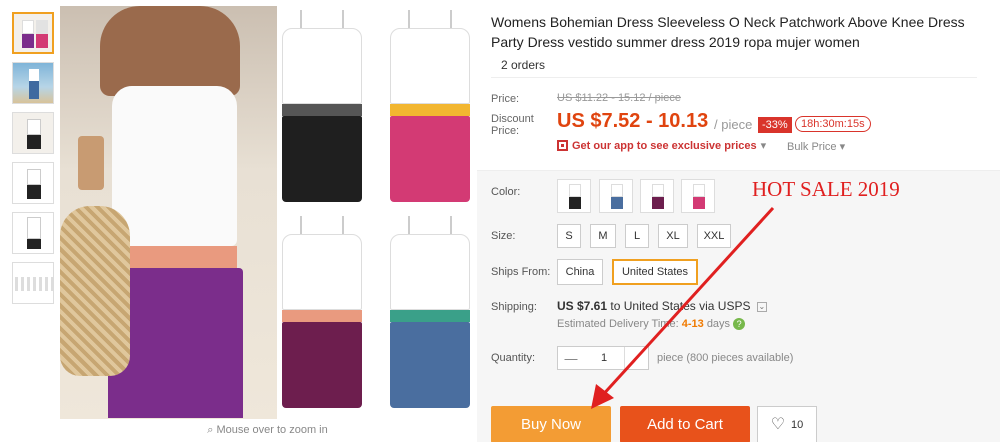 This screenshot has height=442, width=1000. What do you see at coordinates (637, 236) in the screenshot?
I see `size-option-l: L` at bounding box center [637, 236].